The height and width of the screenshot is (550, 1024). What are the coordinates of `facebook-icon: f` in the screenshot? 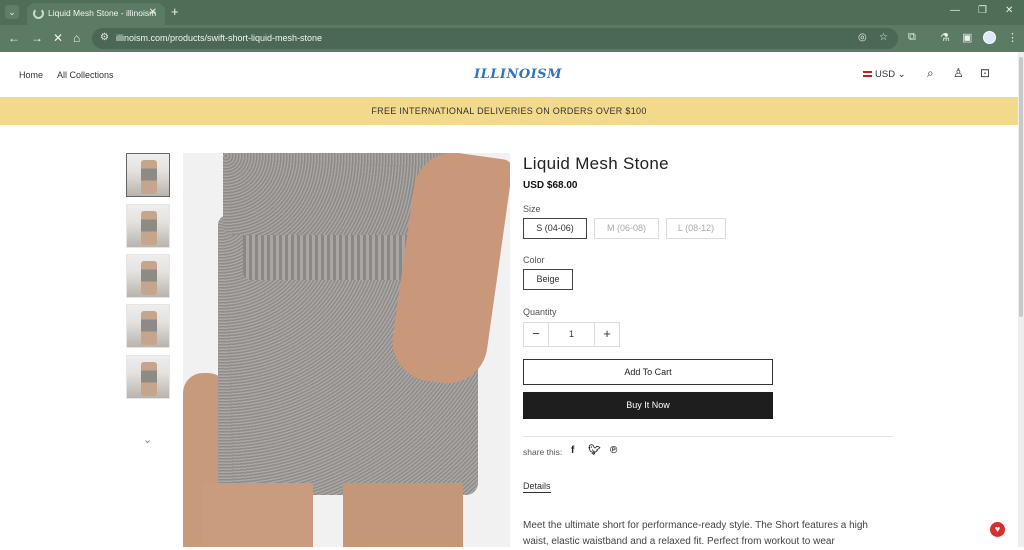 It's located at (572, 450).